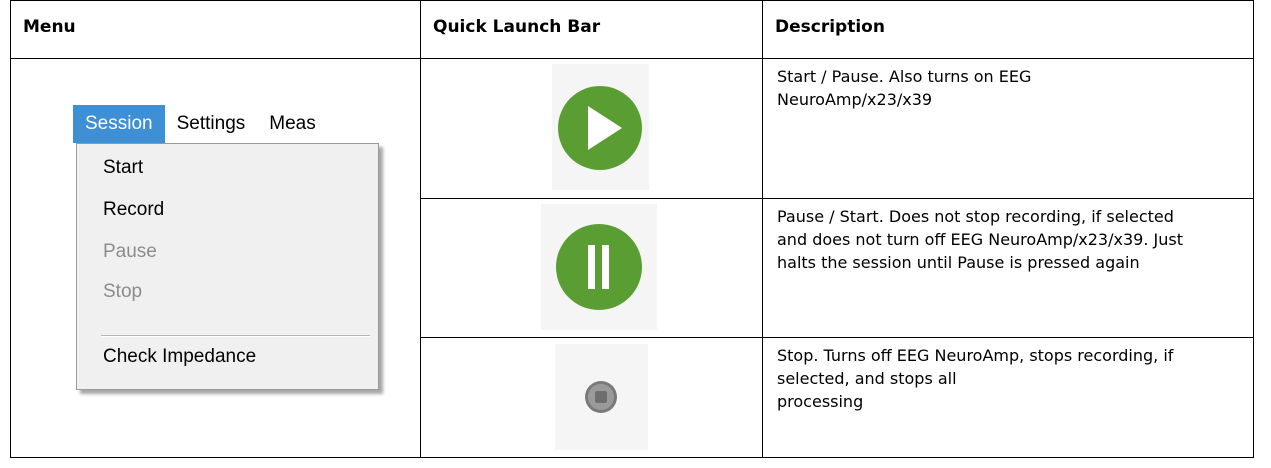  I want to click on menu-item-stop: Stop, so click(123, 291).